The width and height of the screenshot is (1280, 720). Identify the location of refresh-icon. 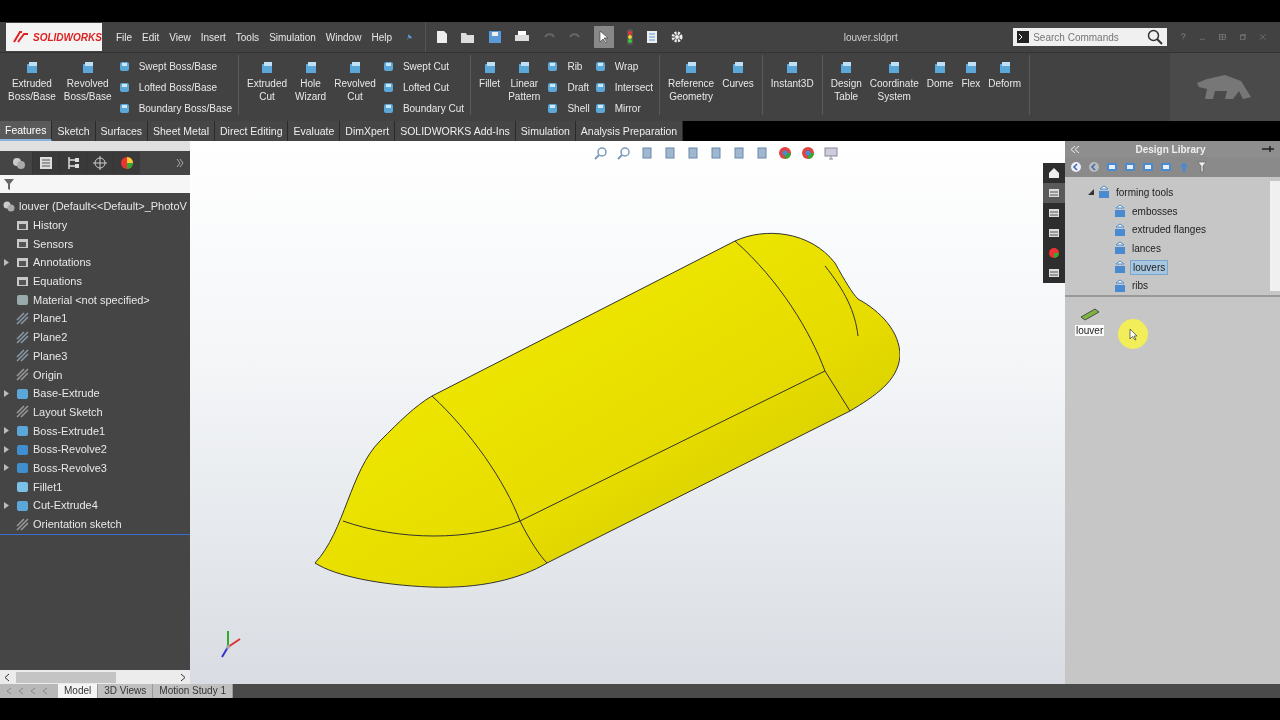
(1166, 167).